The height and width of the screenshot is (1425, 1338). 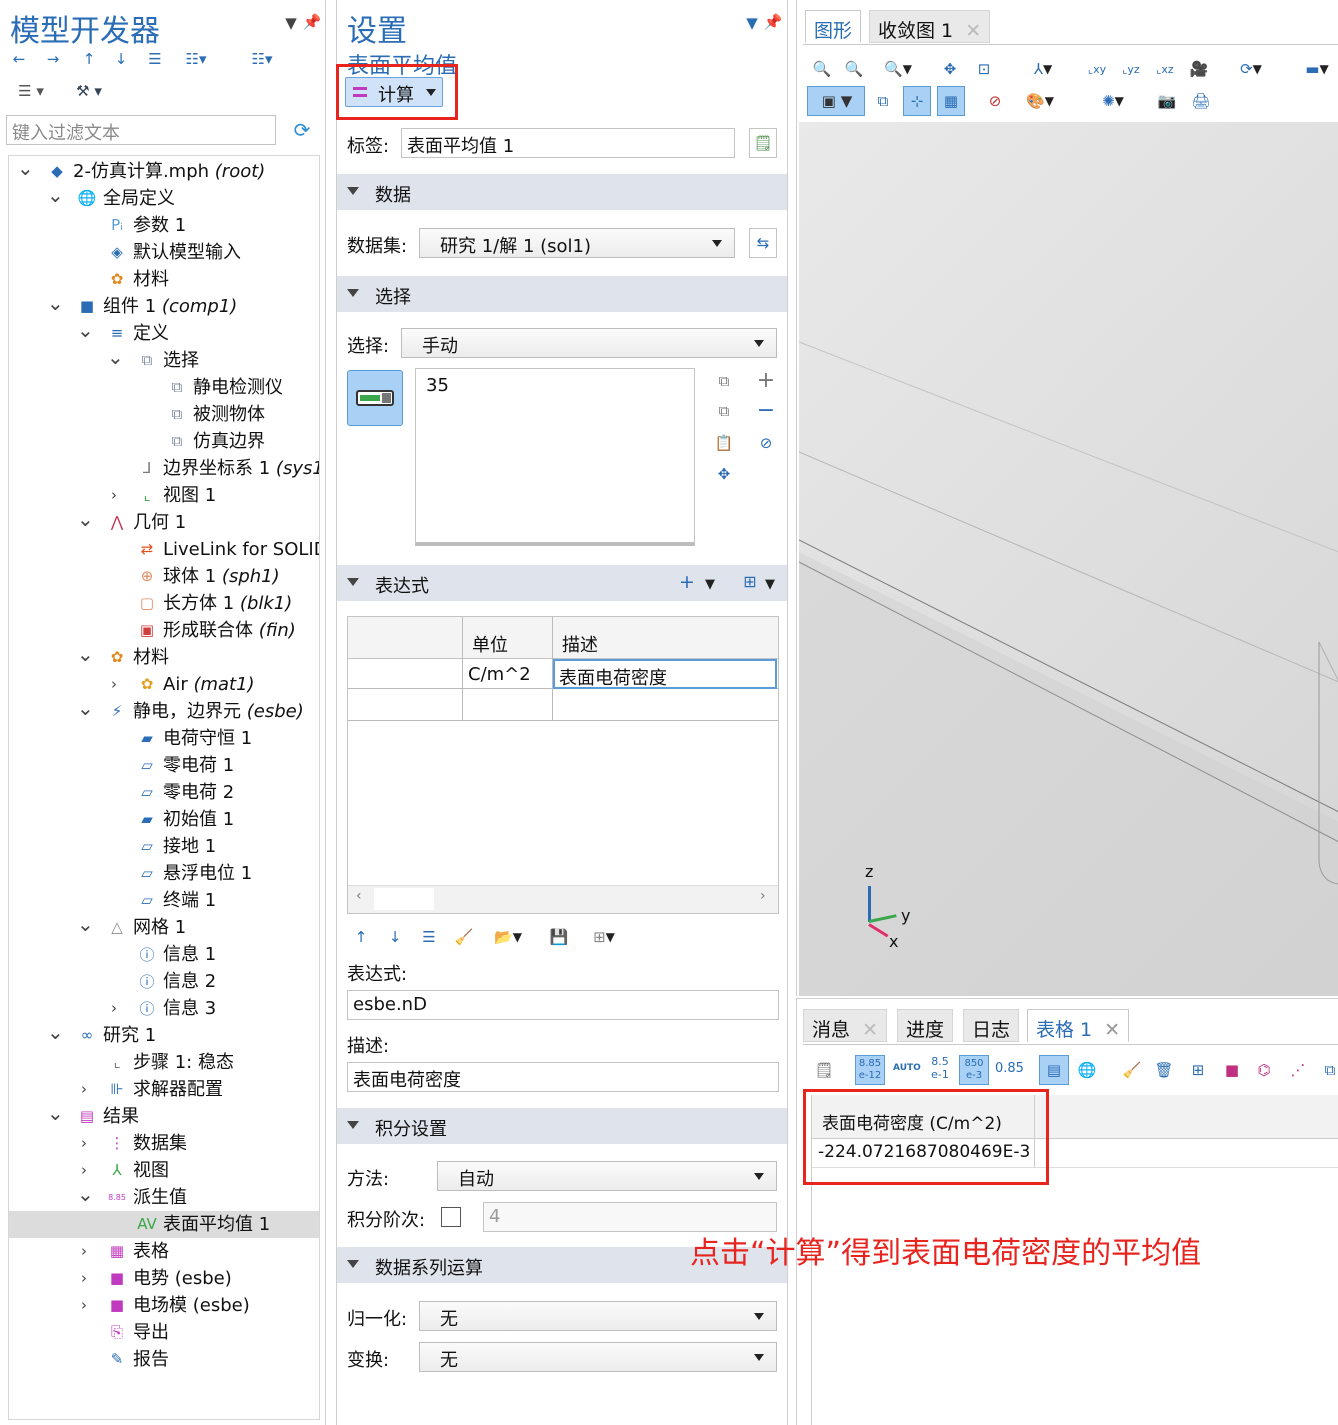 I want to click on tree-node: ⎘ 导出, so click(x=164, y=1332).